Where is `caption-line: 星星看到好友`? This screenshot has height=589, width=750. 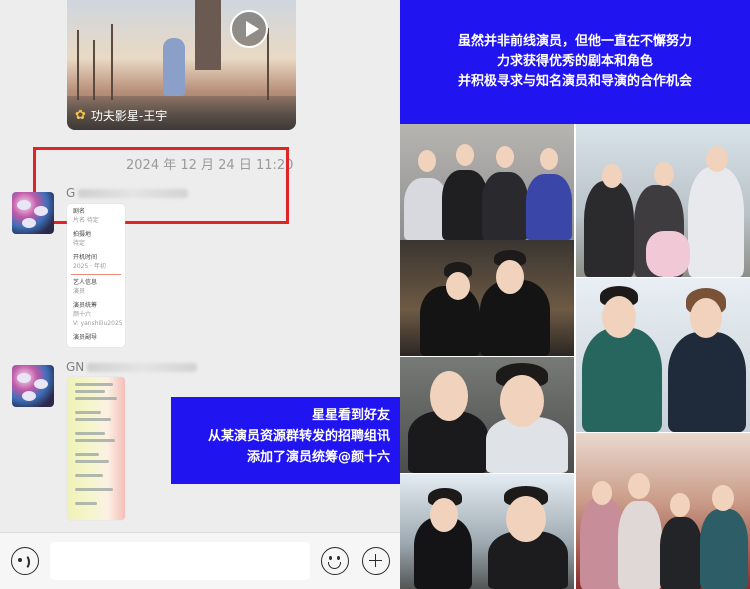
caption-line: 星星看到好友 is located at coordinates (350, 415).